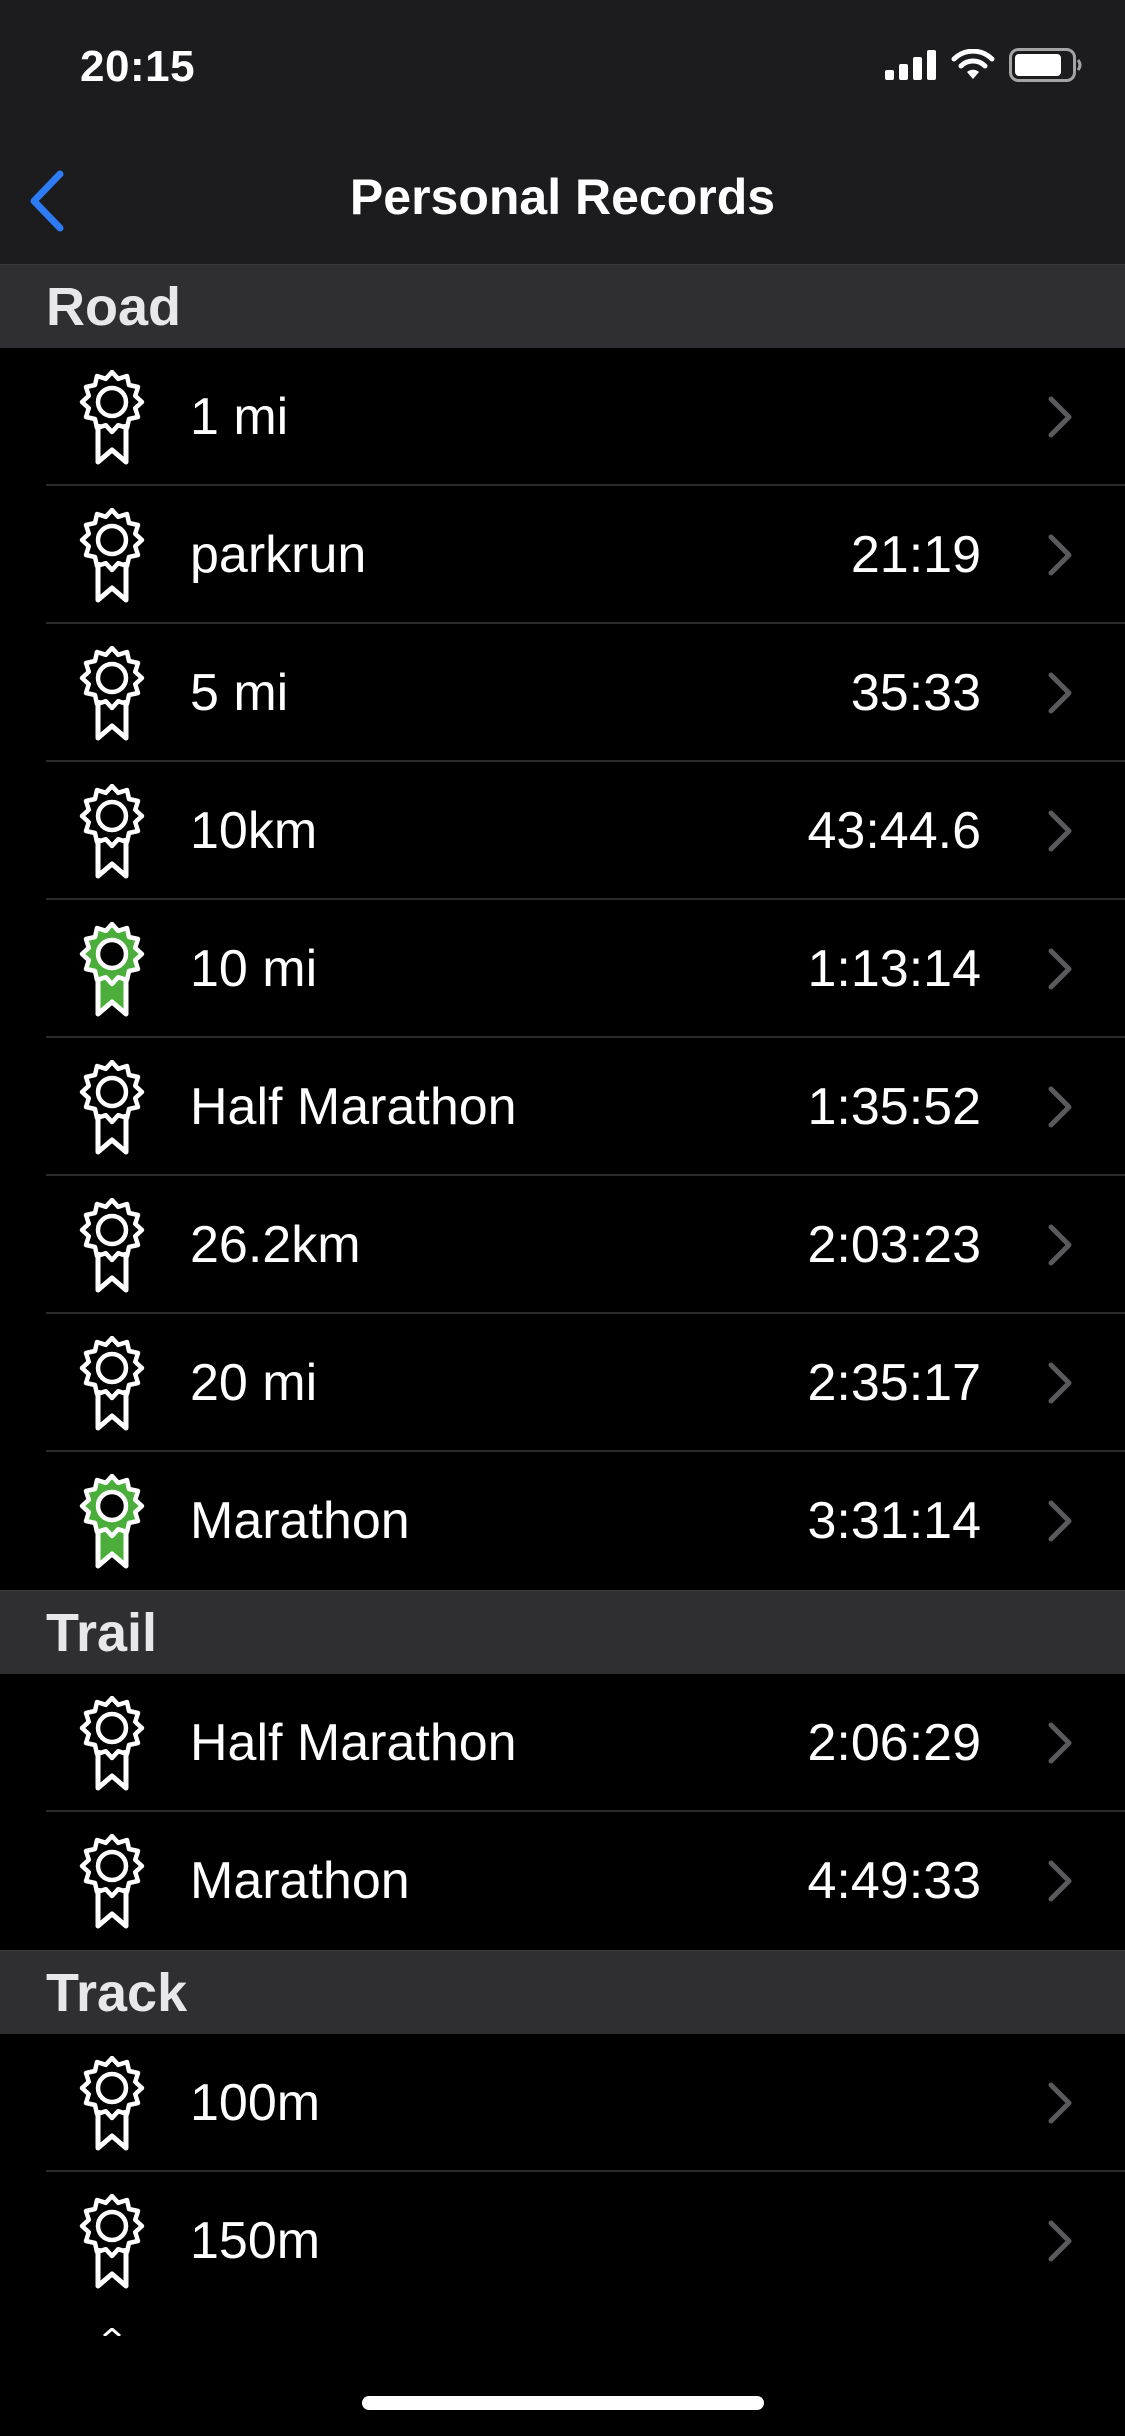 This screenshot has width=1125, height=2436. I want to click on partial-medal-icon, so click(112, 2332).